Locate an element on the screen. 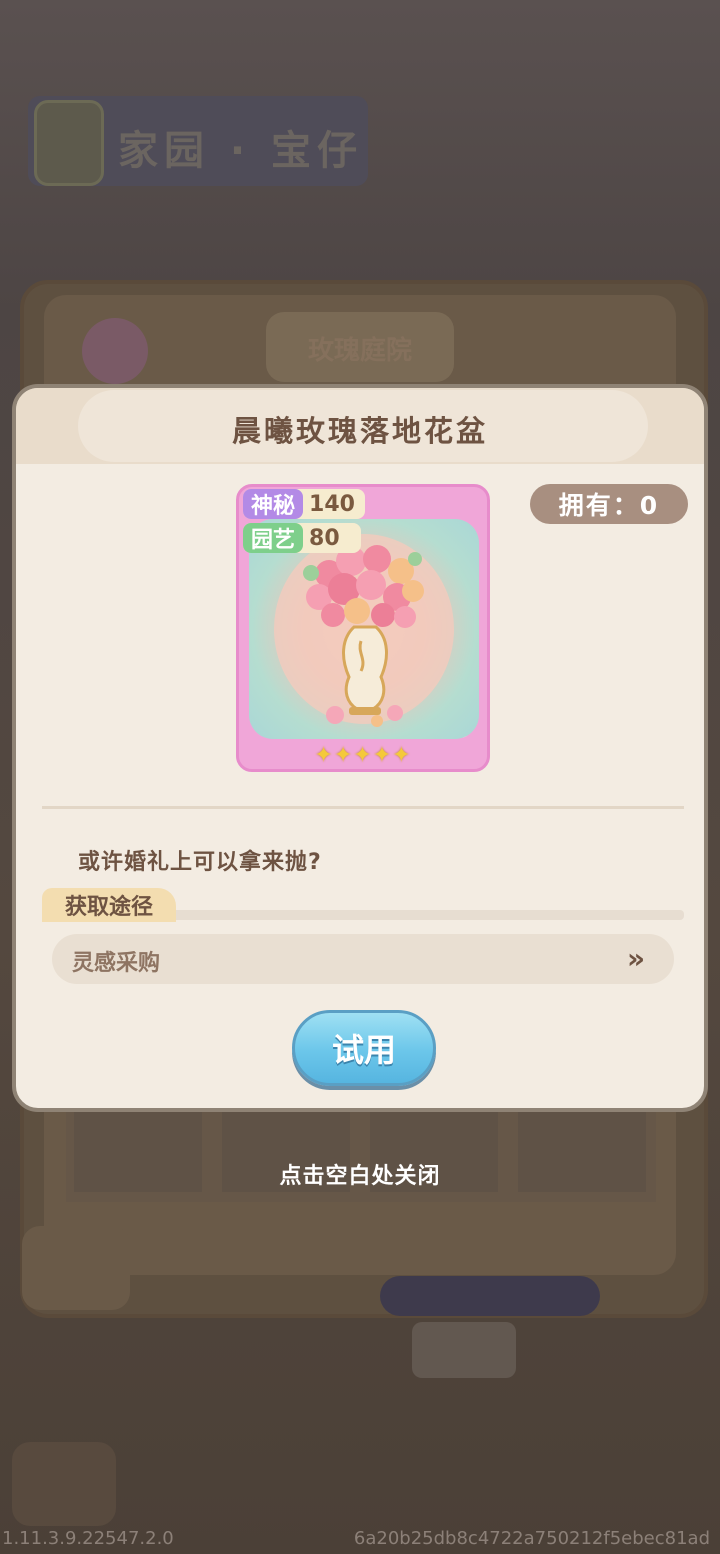 This screenshot has height=1554, width=720. item-card: ✓ 神秘 140 园艺 80 ✦✦✦✦✦ is located at coordinates (363, 628).